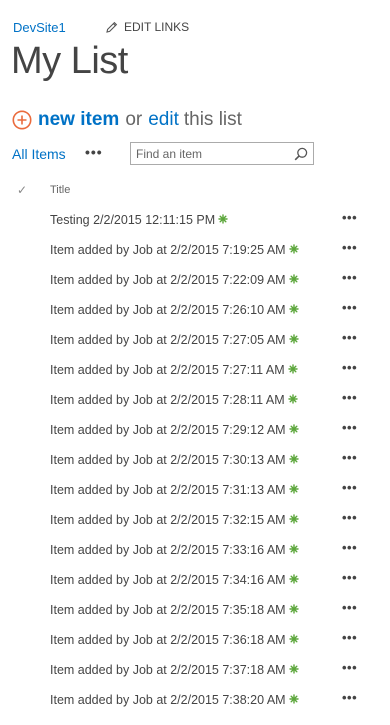 The image size is (390, 725). I want to click on search-box, so click(222, 153).